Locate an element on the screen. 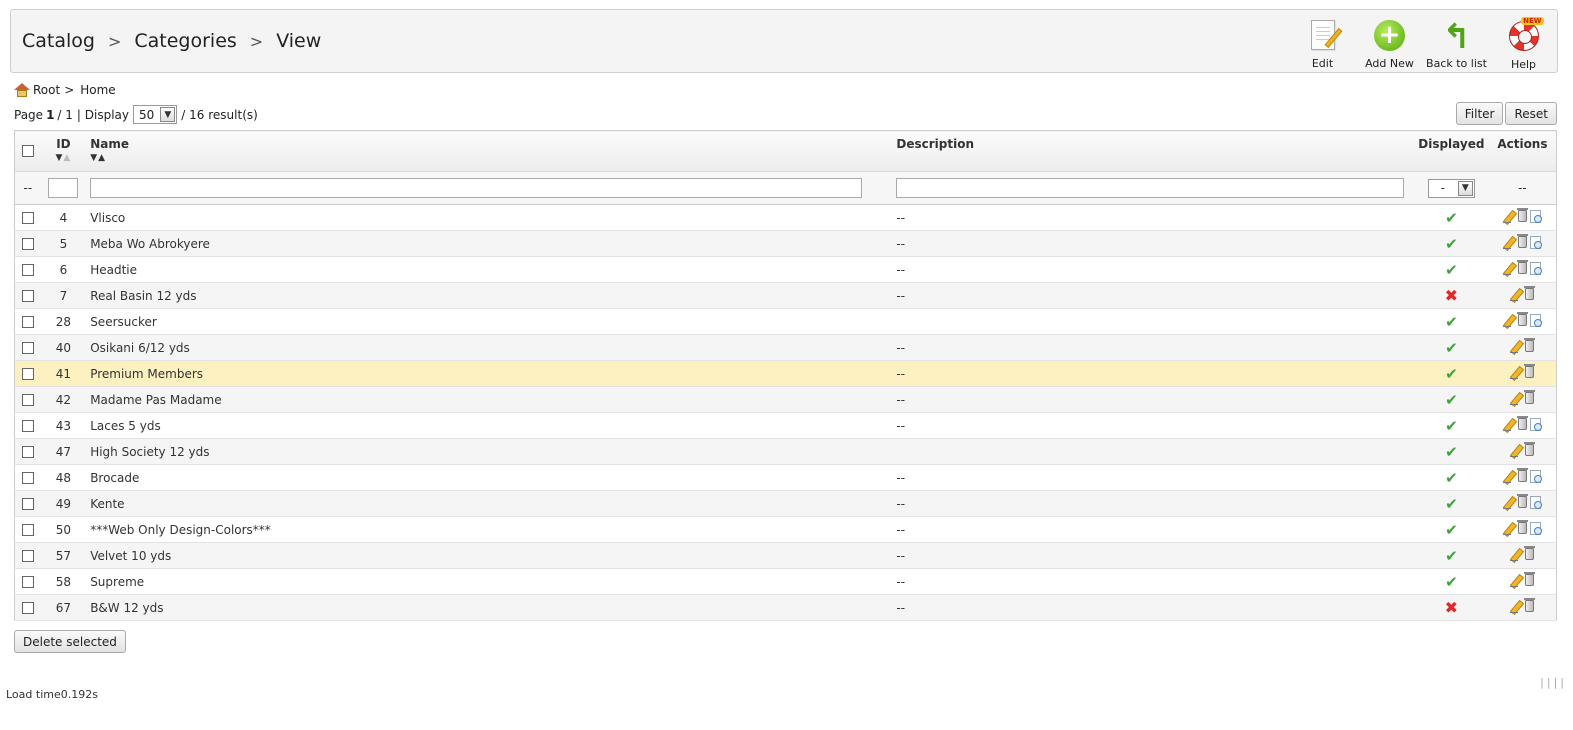  table-row: 7 Real Basin 12 yds -- ✖ is located at coordinates (785, 295).